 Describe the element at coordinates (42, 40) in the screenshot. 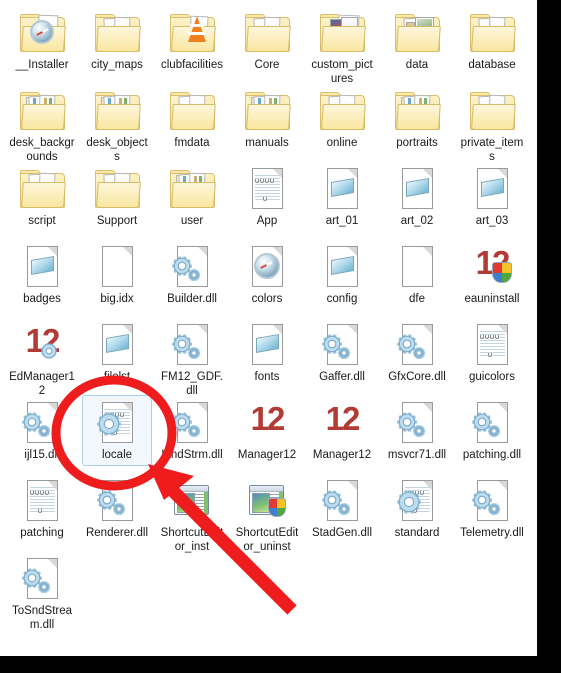

I see `folder-item: __Installer` at that location.